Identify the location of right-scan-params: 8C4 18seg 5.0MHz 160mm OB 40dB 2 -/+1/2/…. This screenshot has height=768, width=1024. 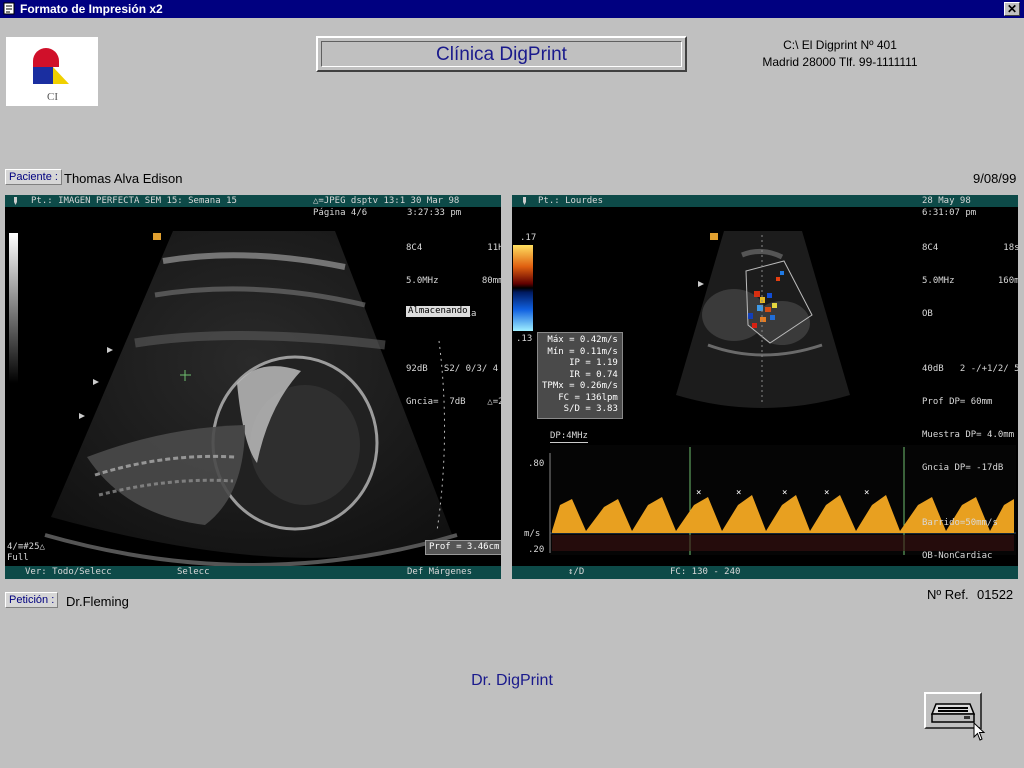
(970, 400).